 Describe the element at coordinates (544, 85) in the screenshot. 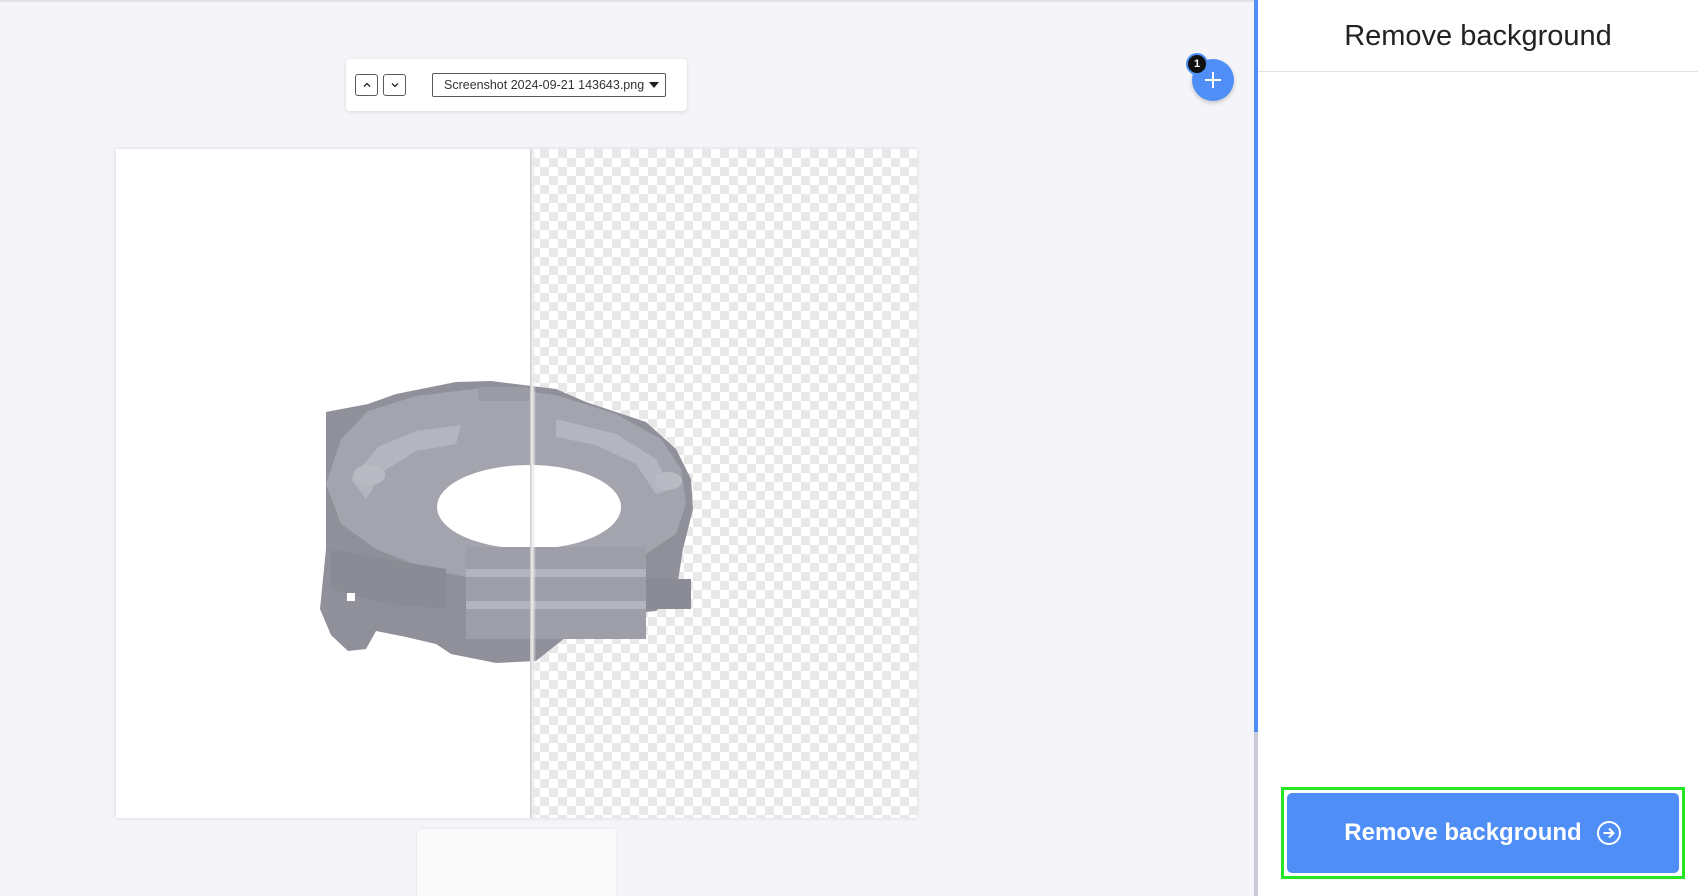

I see `file-select-value: Screenshot 2024-09-21 143643.png` at that location.